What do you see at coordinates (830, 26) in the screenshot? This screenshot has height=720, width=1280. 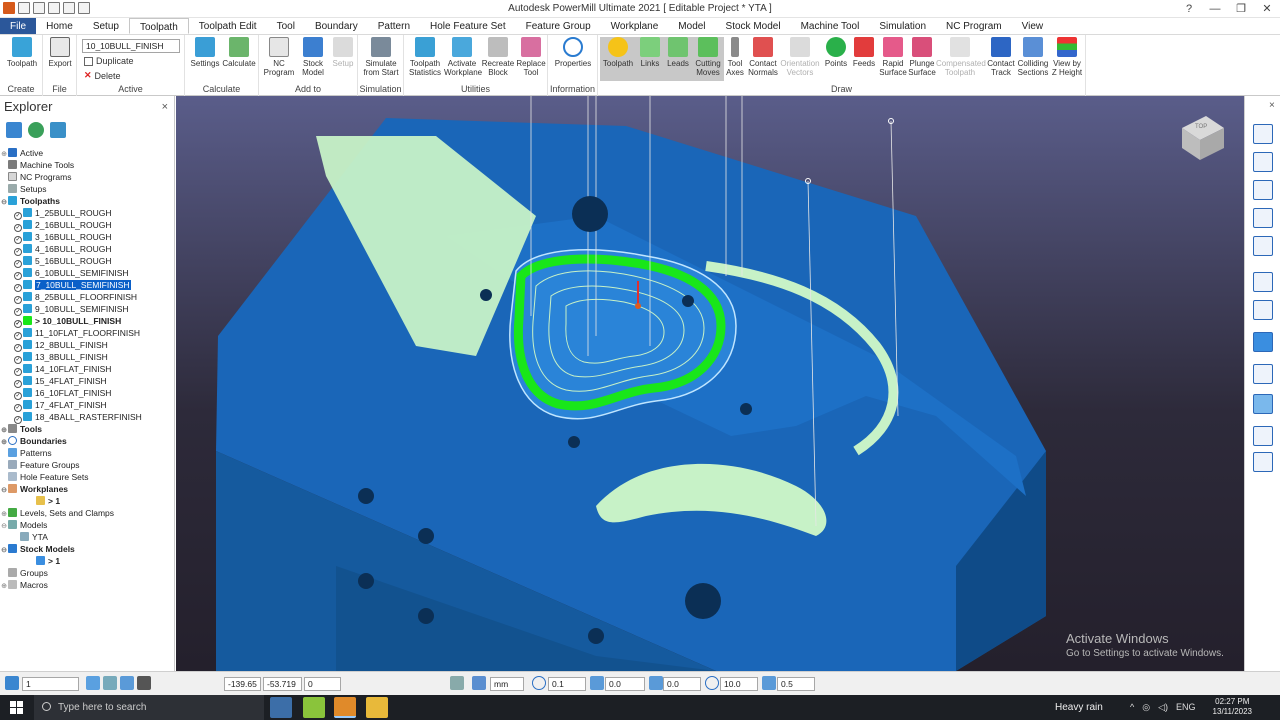 I see `tab-machine-tool: Machine Tool` at bounding box center [830, 26].